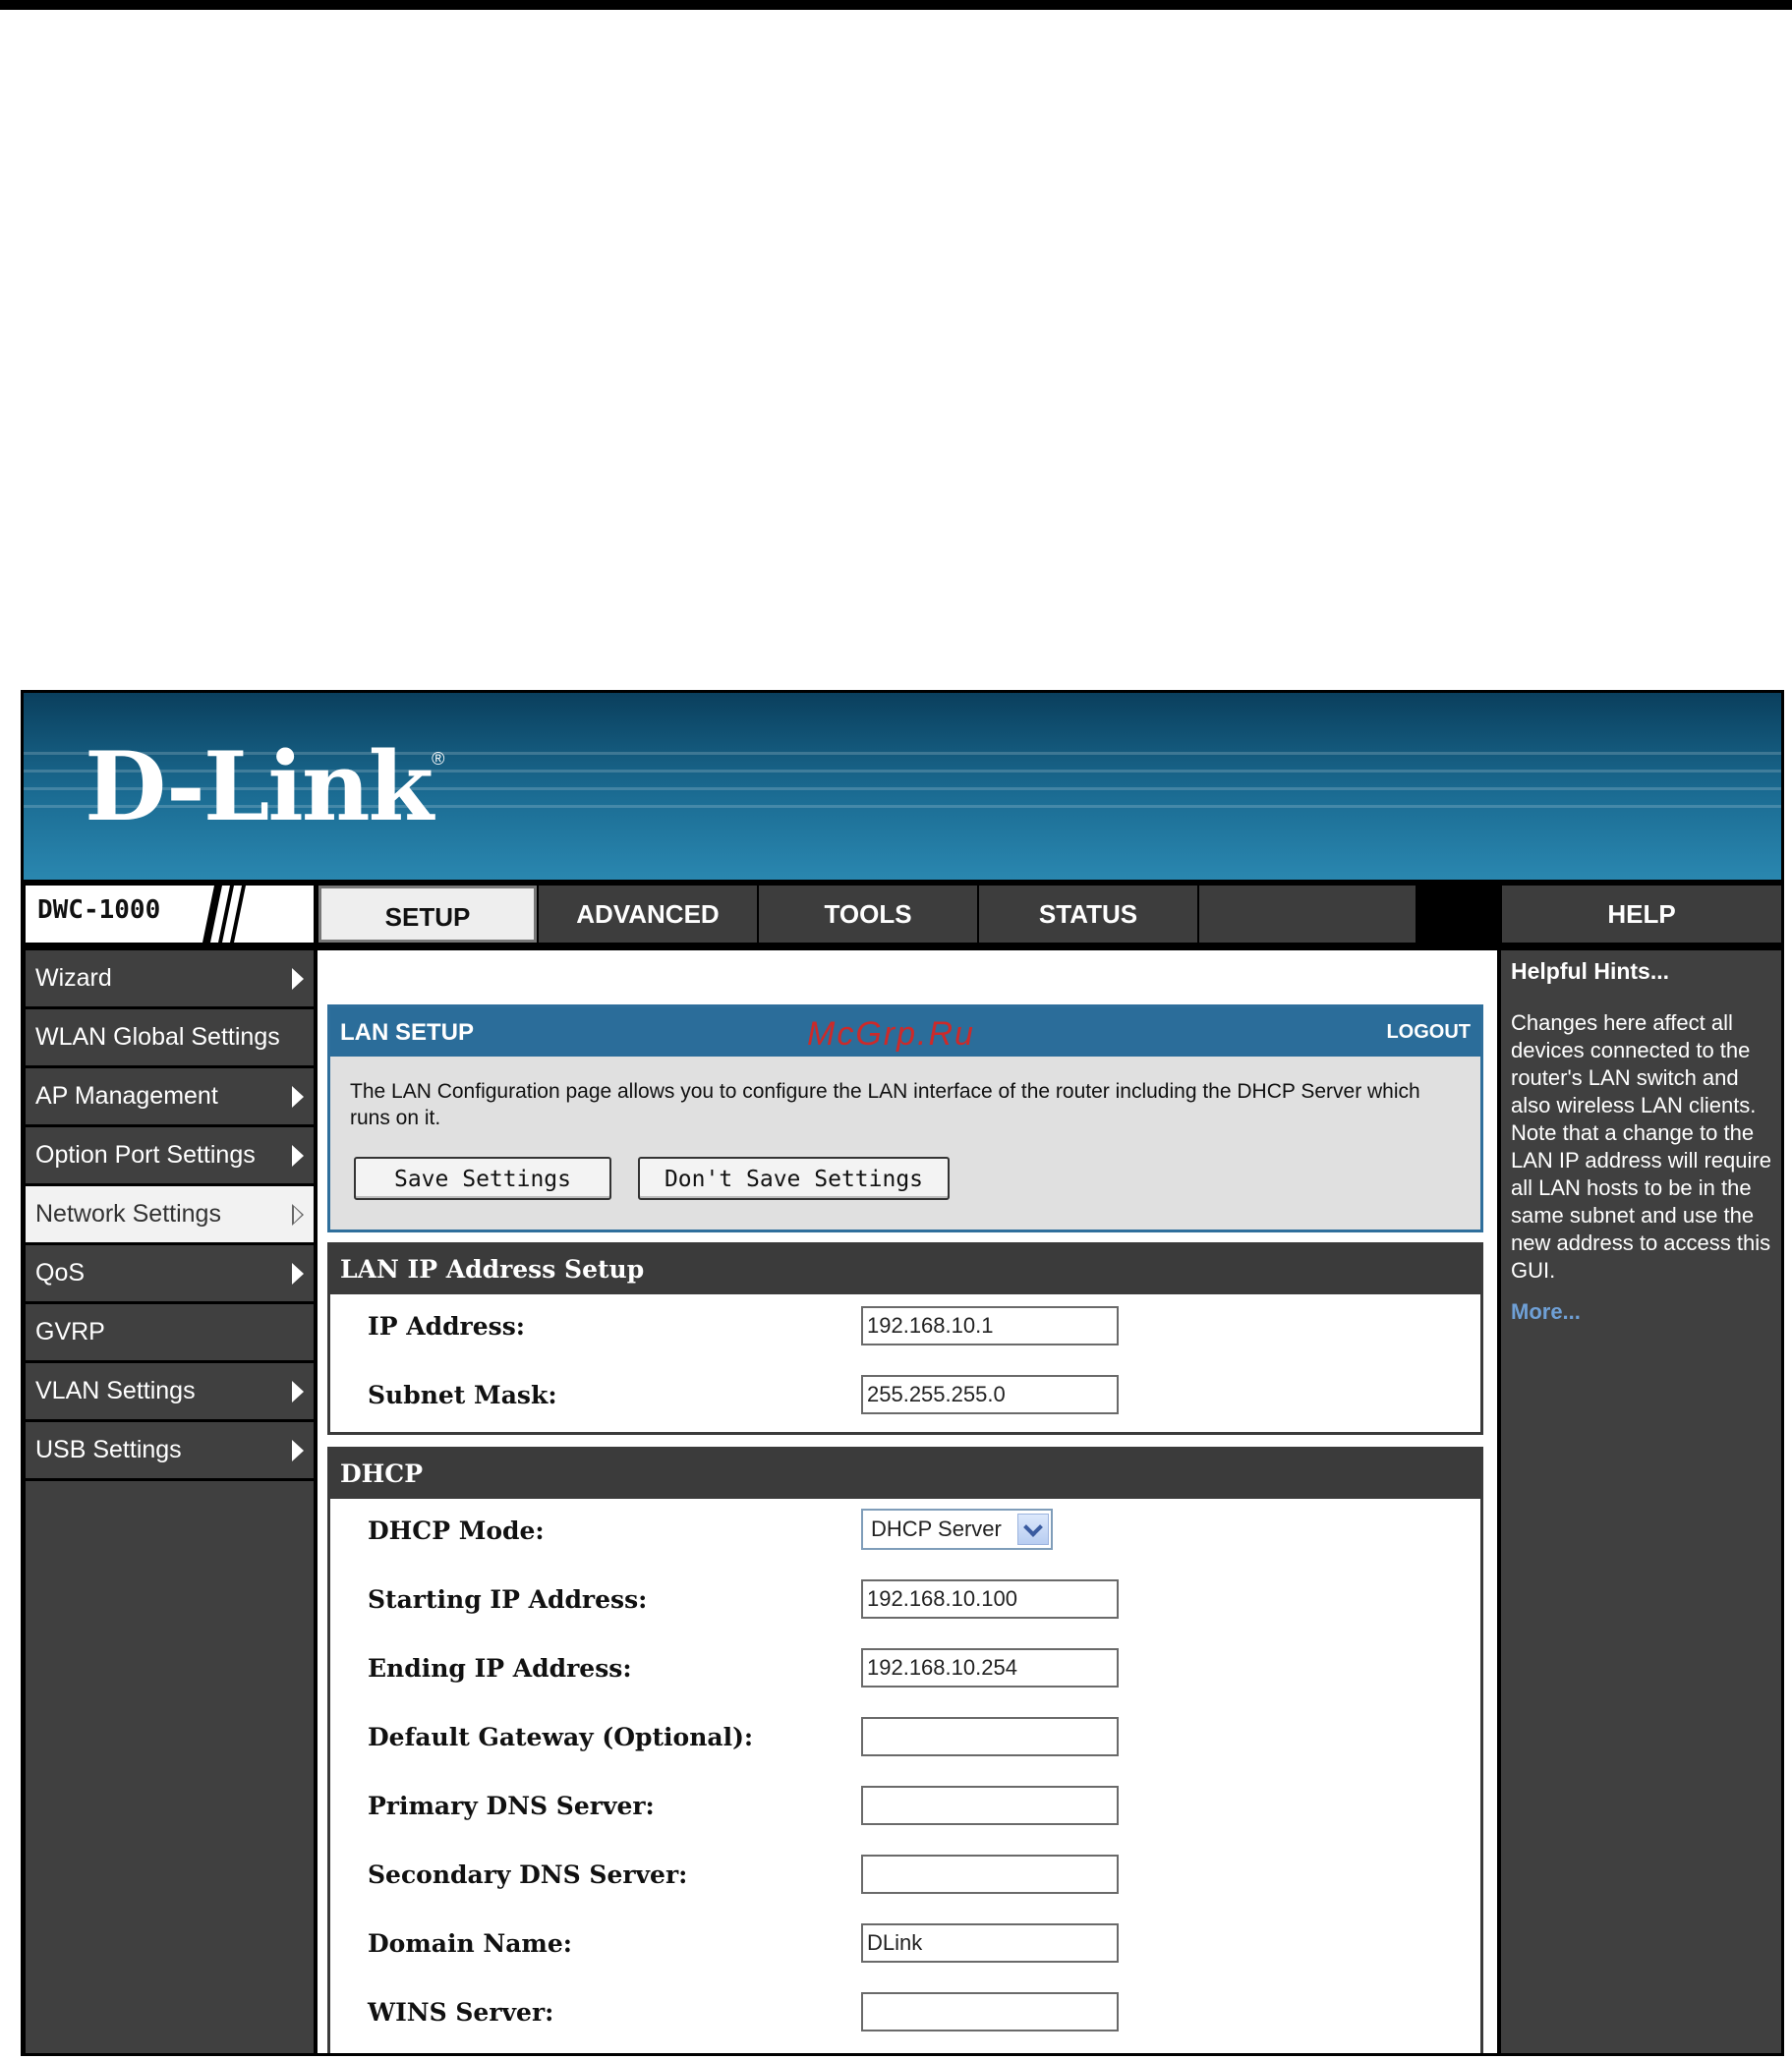 This screenshot has width=1792, height=2060. What do you see at coordinates (990, 1599) in the screenshot?
I see `starting-ip-input: 192.168.10.100` at bounding box center [990, 1599].